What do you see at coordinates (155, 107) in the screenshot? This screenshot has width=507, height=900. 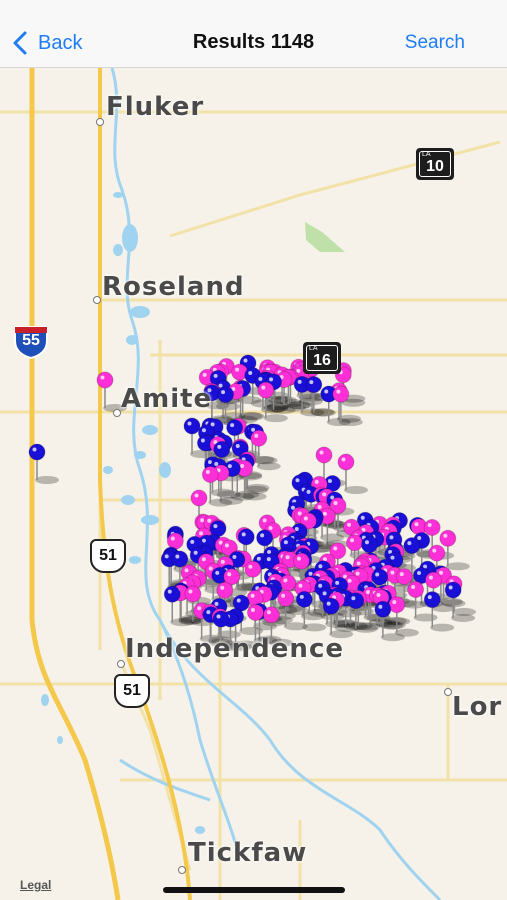 I see `town-fluker: Fluker` at bounding box center [155, 107].